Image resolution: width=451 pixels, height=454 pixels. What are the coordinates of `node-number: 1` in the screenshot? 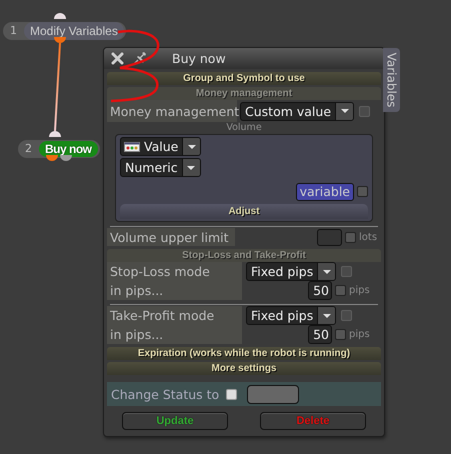 It's located at (13, 30).